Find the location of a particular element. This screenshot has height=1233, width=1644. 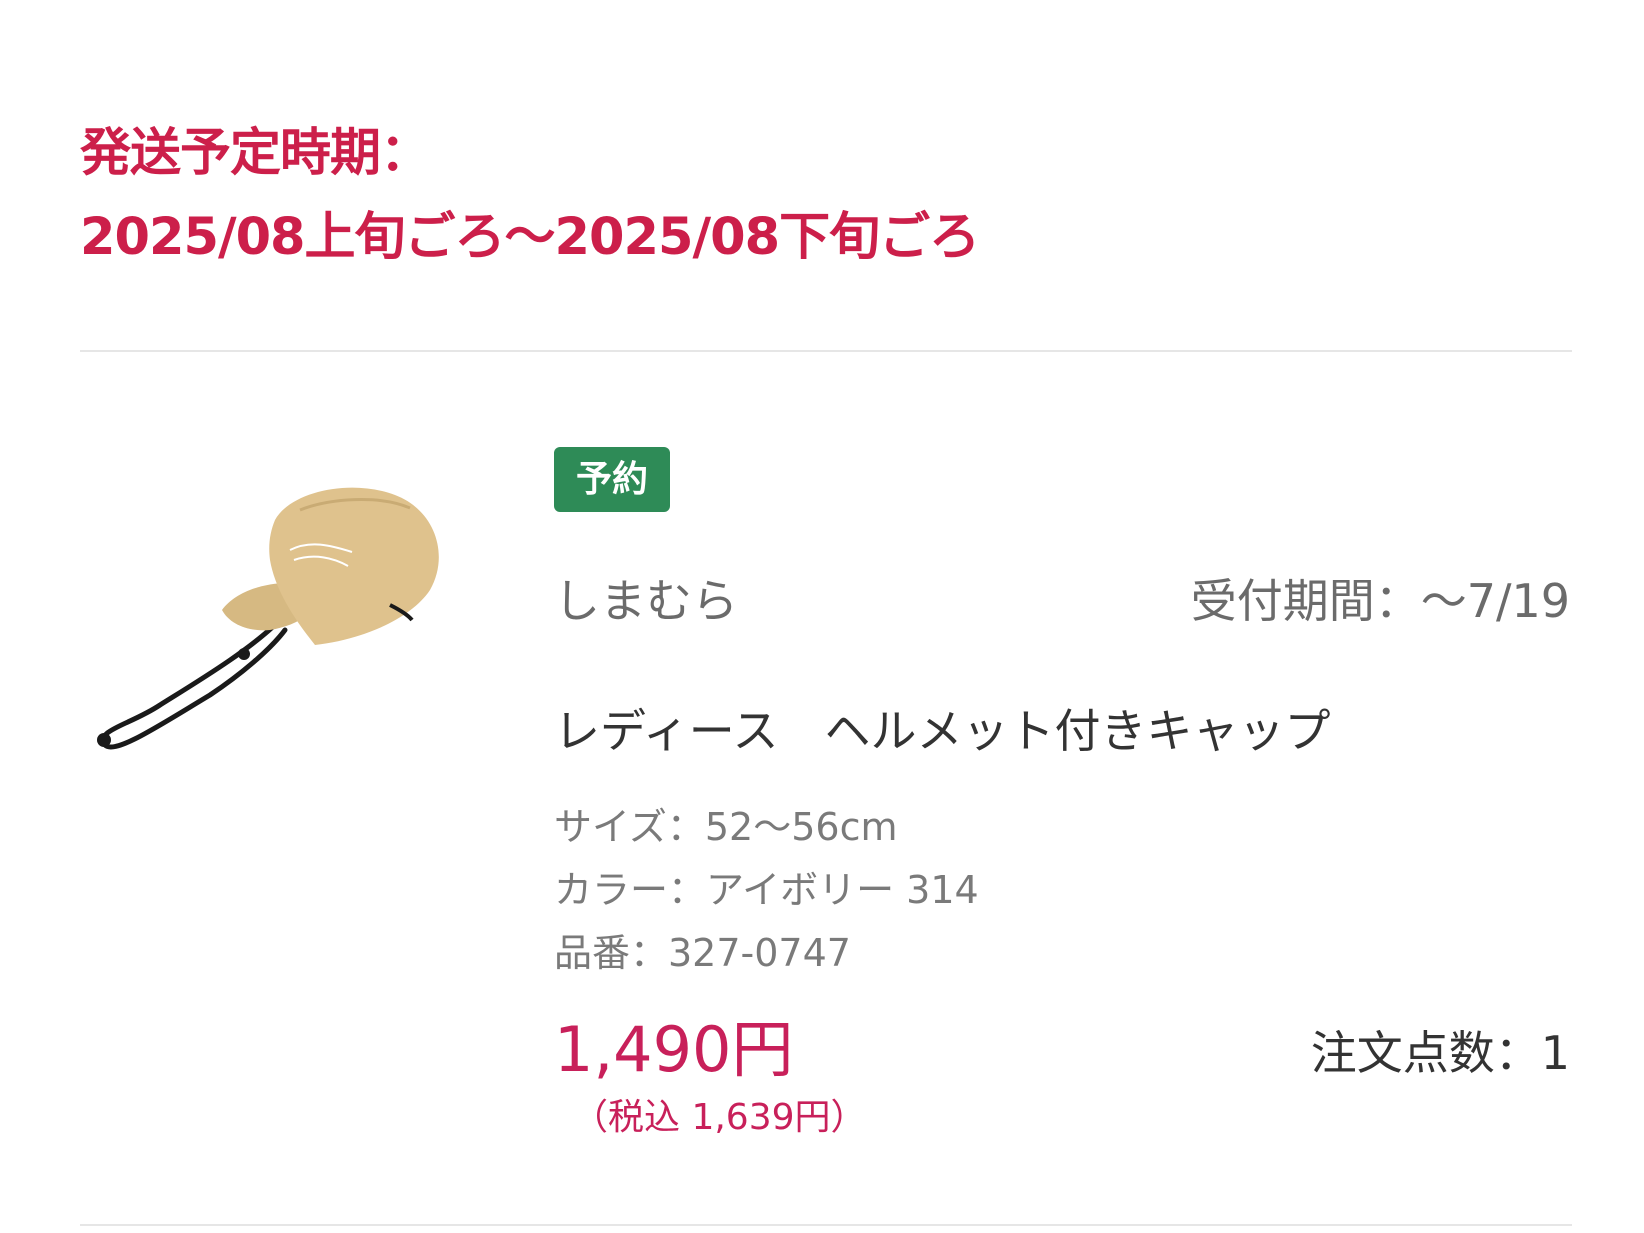

product-specs: サイズ：52〜56cm カラー：アイボリー 314 品番：327-0747 is located at coordinates (766, 890).